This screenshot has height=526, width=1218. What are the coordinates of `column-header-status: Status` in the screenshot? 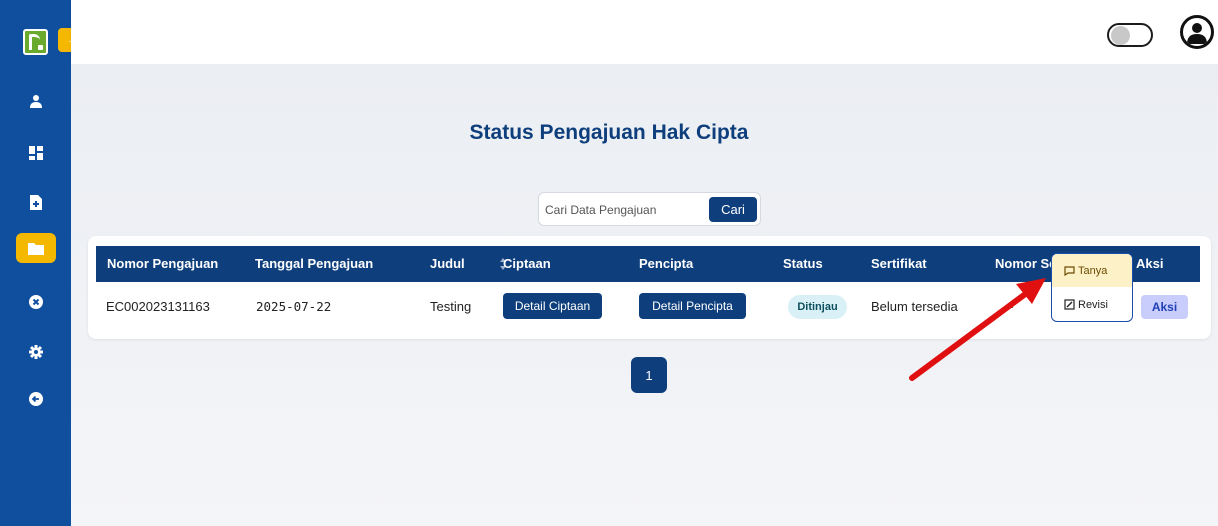 It's located at (803, 264).